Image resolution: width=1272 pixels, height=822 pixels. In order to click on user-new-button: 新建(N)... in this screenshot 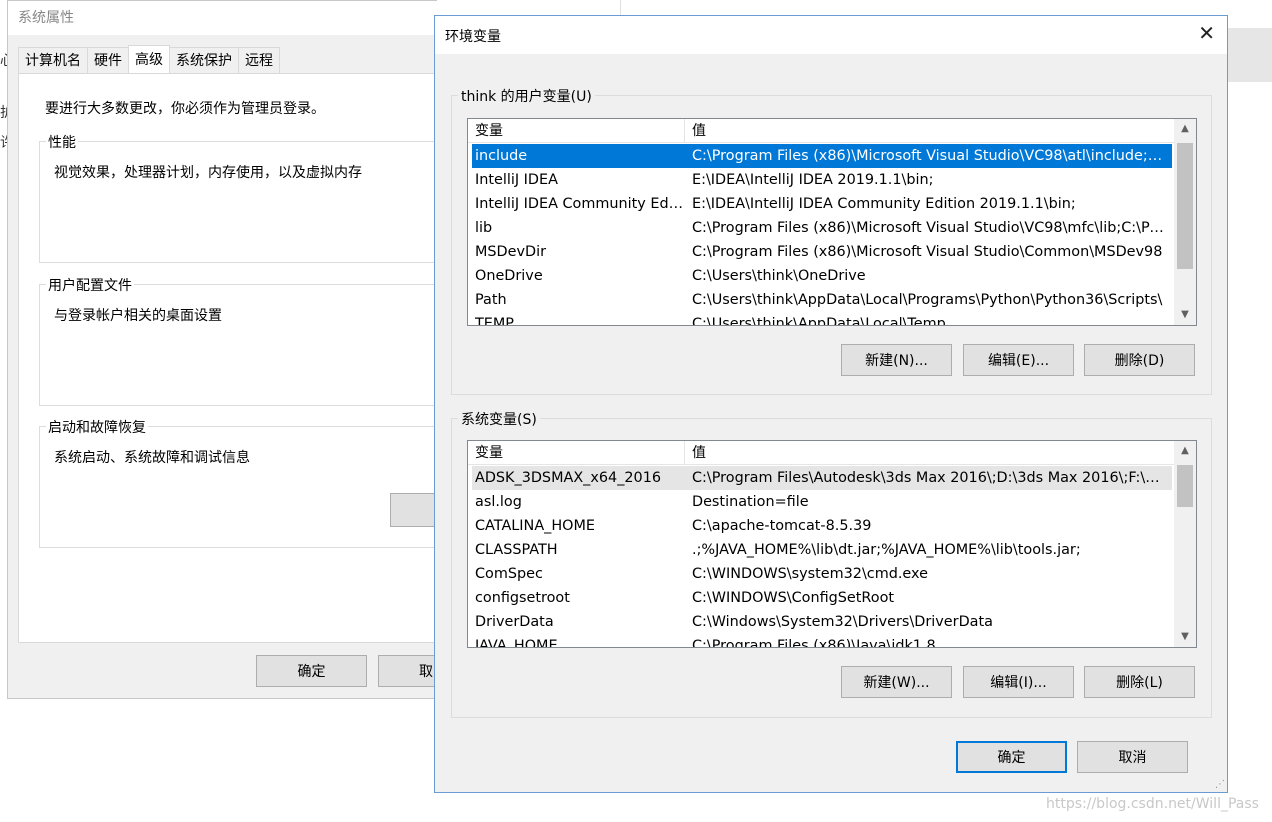, I will do `click(896, 360)`.